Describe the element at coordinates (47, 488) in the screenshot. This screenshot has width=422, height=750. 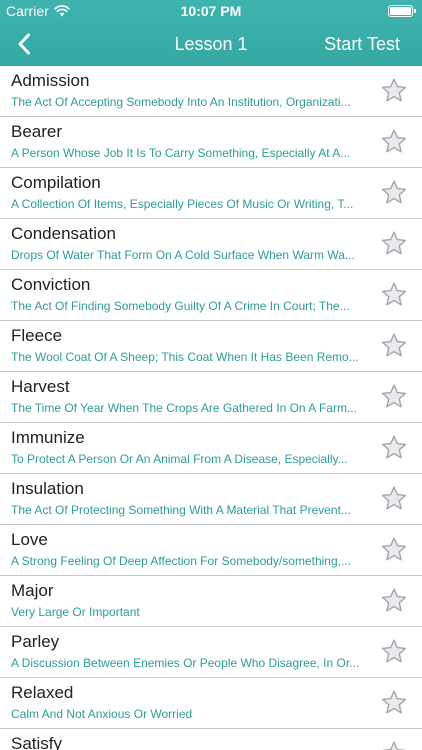
I see `word-title: Insulation` at that location.